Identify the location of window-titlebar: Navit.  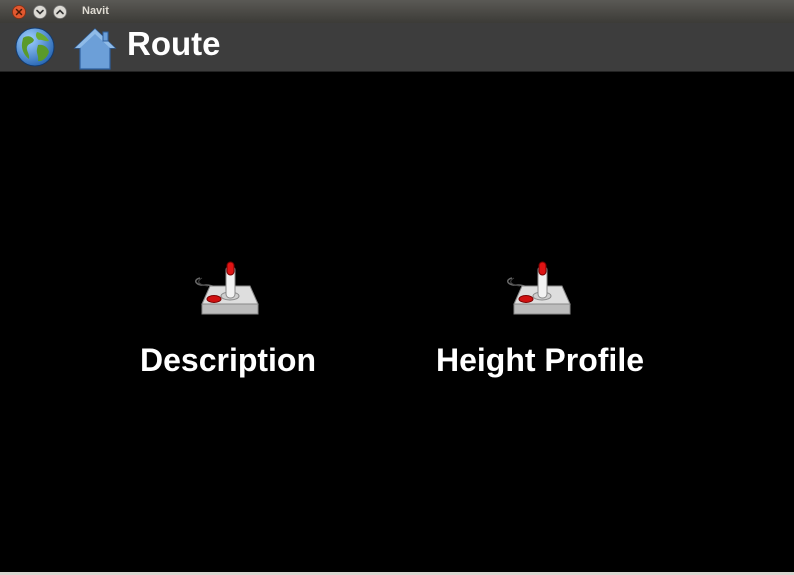
(397, 12).